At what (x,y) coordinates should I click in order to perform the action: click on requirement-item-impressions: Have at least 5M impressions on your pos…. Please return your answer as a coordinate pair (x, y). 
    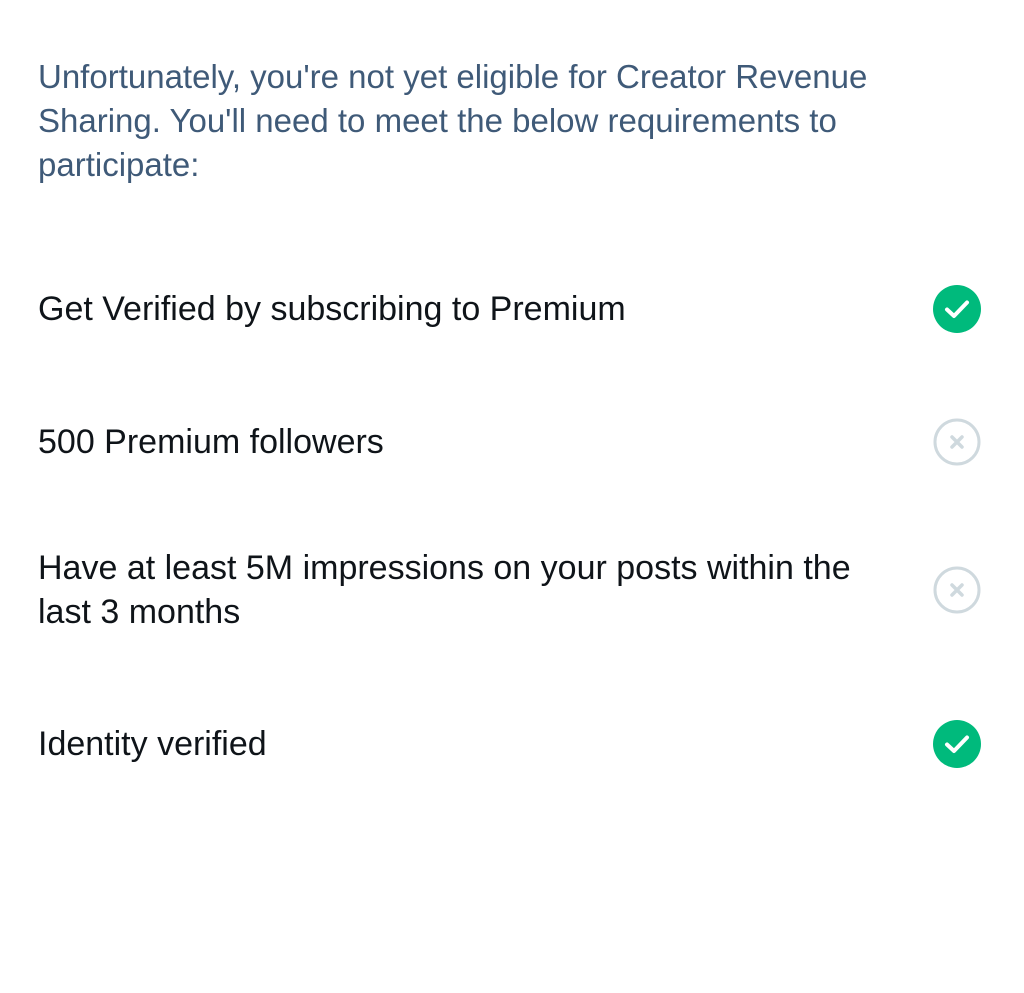
    Looking at the image, I should click on (511, 590).